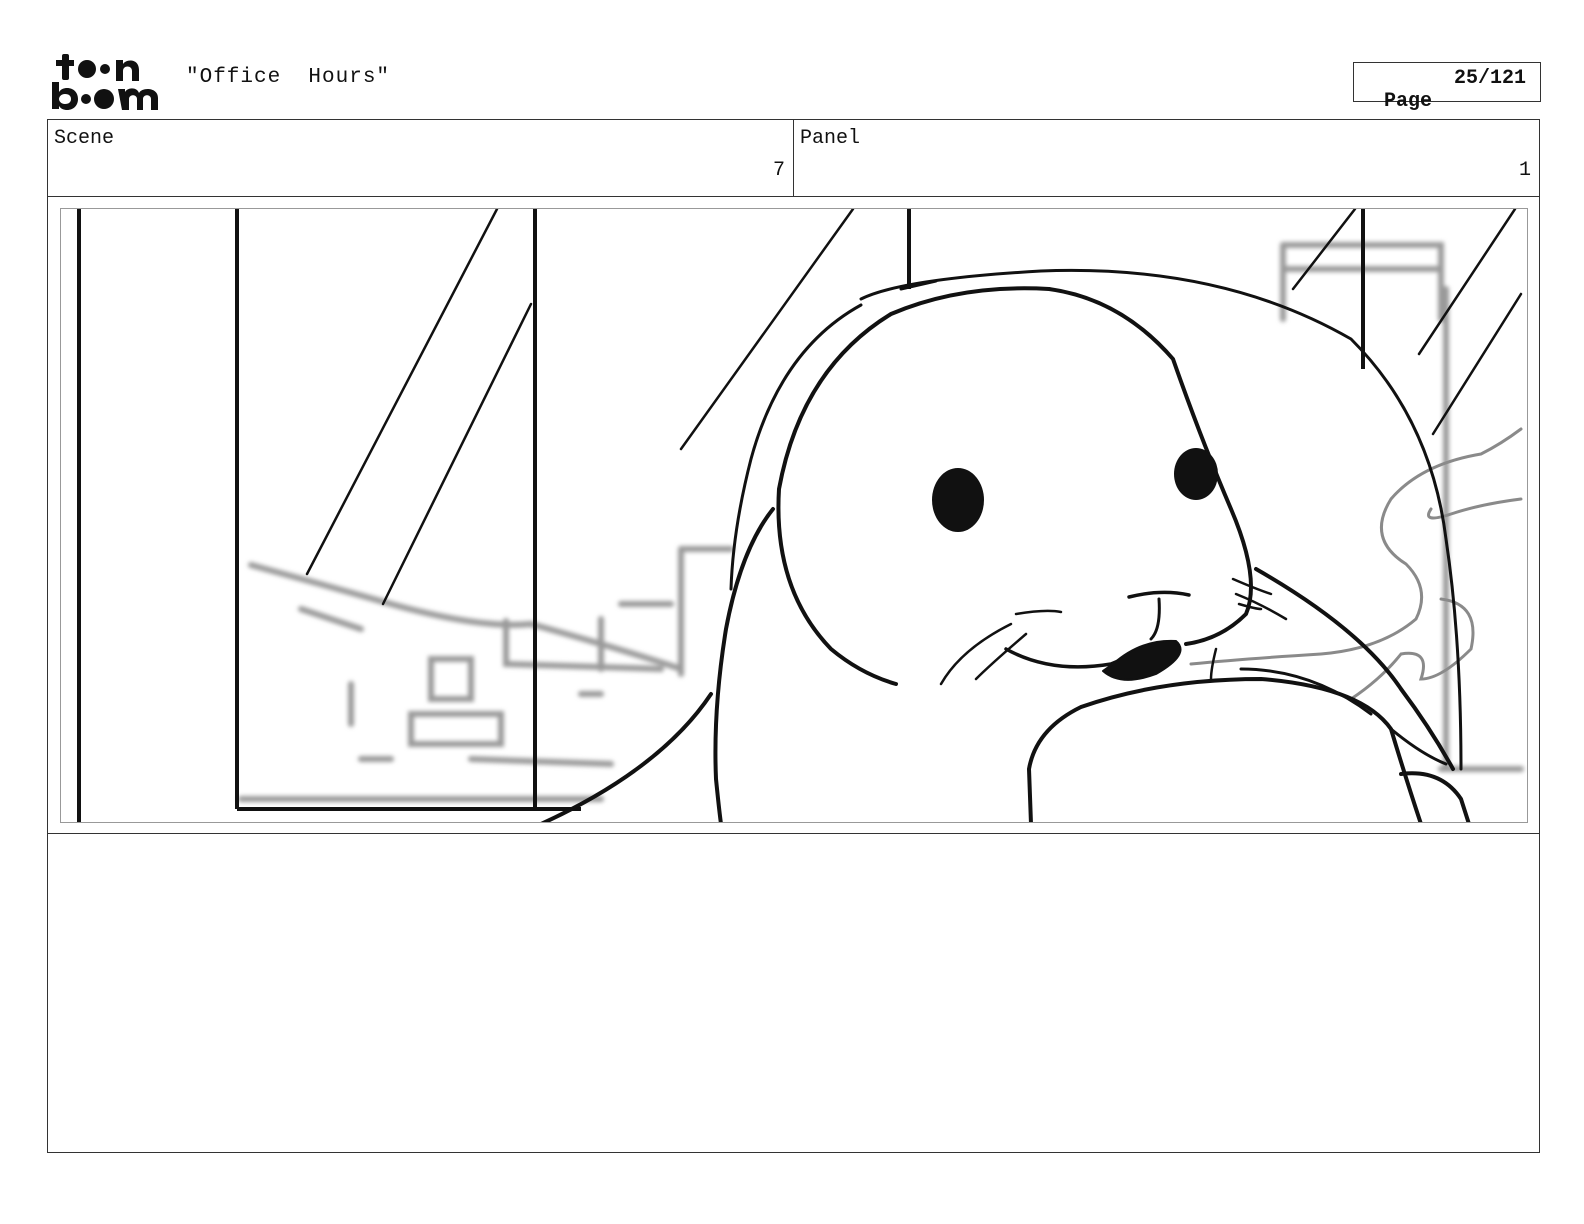  Describe the element at coordinates (105, 82) in the screenshot. I see `toon-boom-logo` at that location.